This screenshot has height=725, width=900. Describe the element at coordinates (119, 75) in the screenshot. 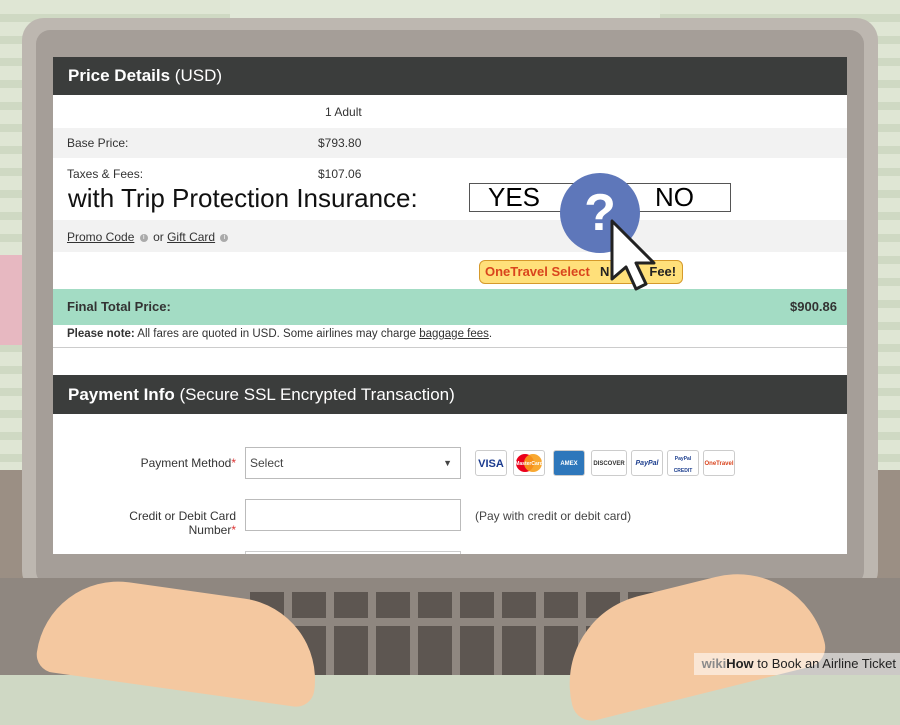

I see `price-details-title: Price Details` at that location.